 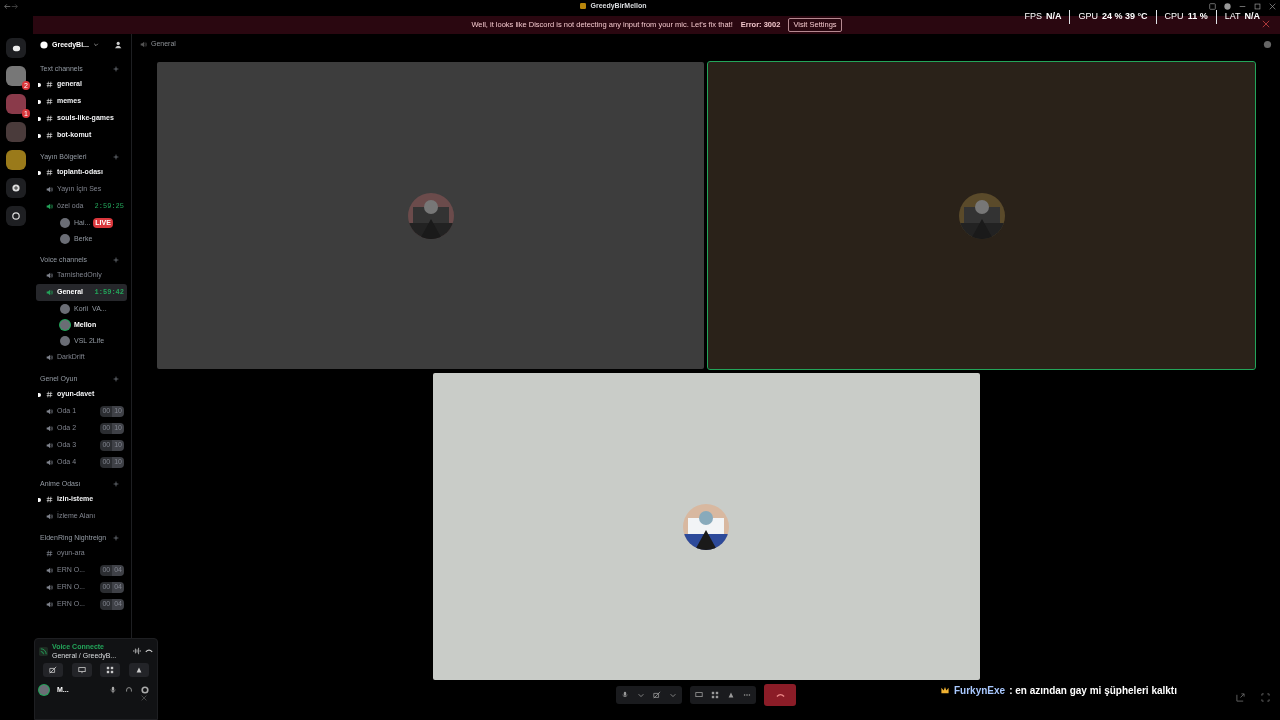 I want to click on back-arrow-icon, so click(x=7, y=6).